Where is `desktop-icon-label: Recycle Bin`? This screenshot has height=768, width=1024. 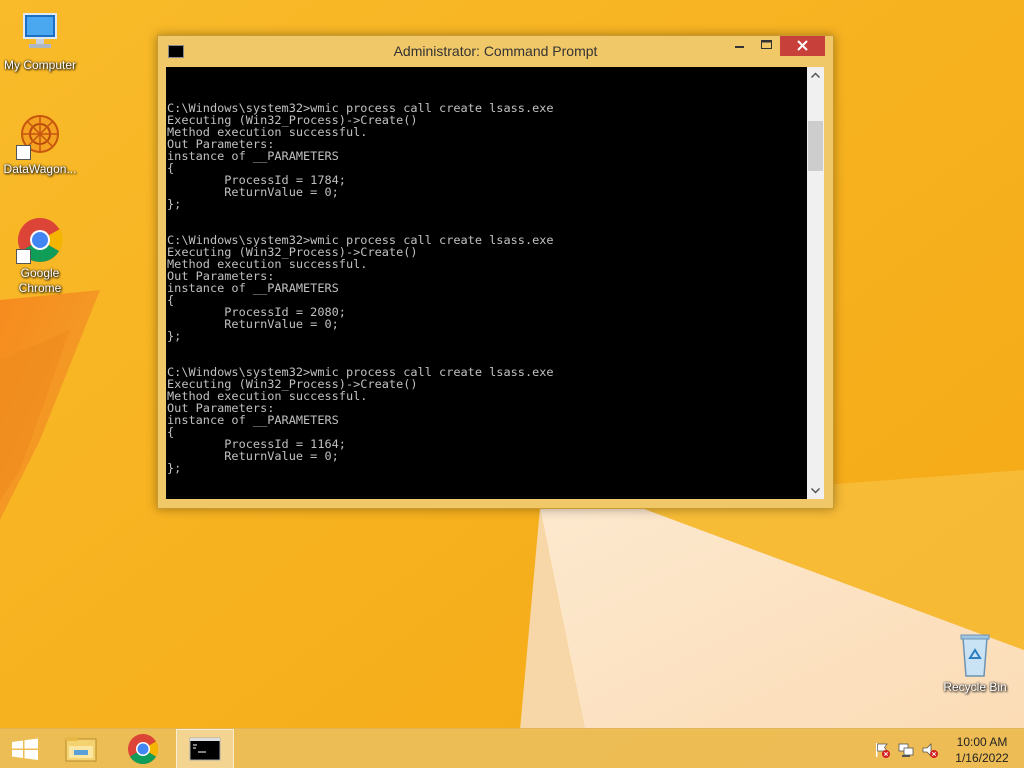
desktop-icon-label: Recycle Bin is located at coordinates (975, 687).